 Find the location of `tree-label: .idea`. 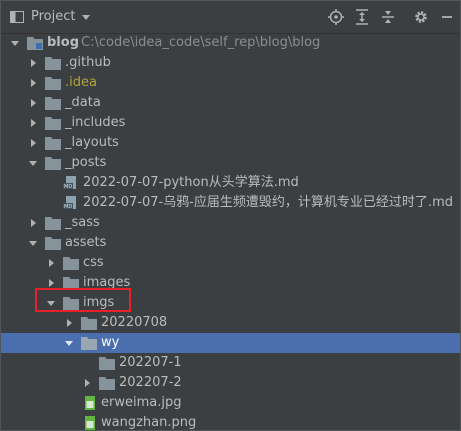

tree-label: .idea is located at coordinates (81, 82).